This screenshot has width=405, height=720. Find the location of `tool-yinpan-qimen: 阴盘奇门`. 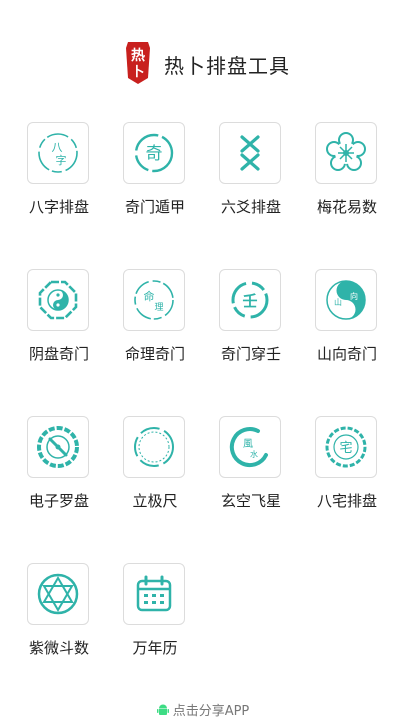

tool-yinpan-qimen: 阴盘奇门 is located at coordinates (59, 316).